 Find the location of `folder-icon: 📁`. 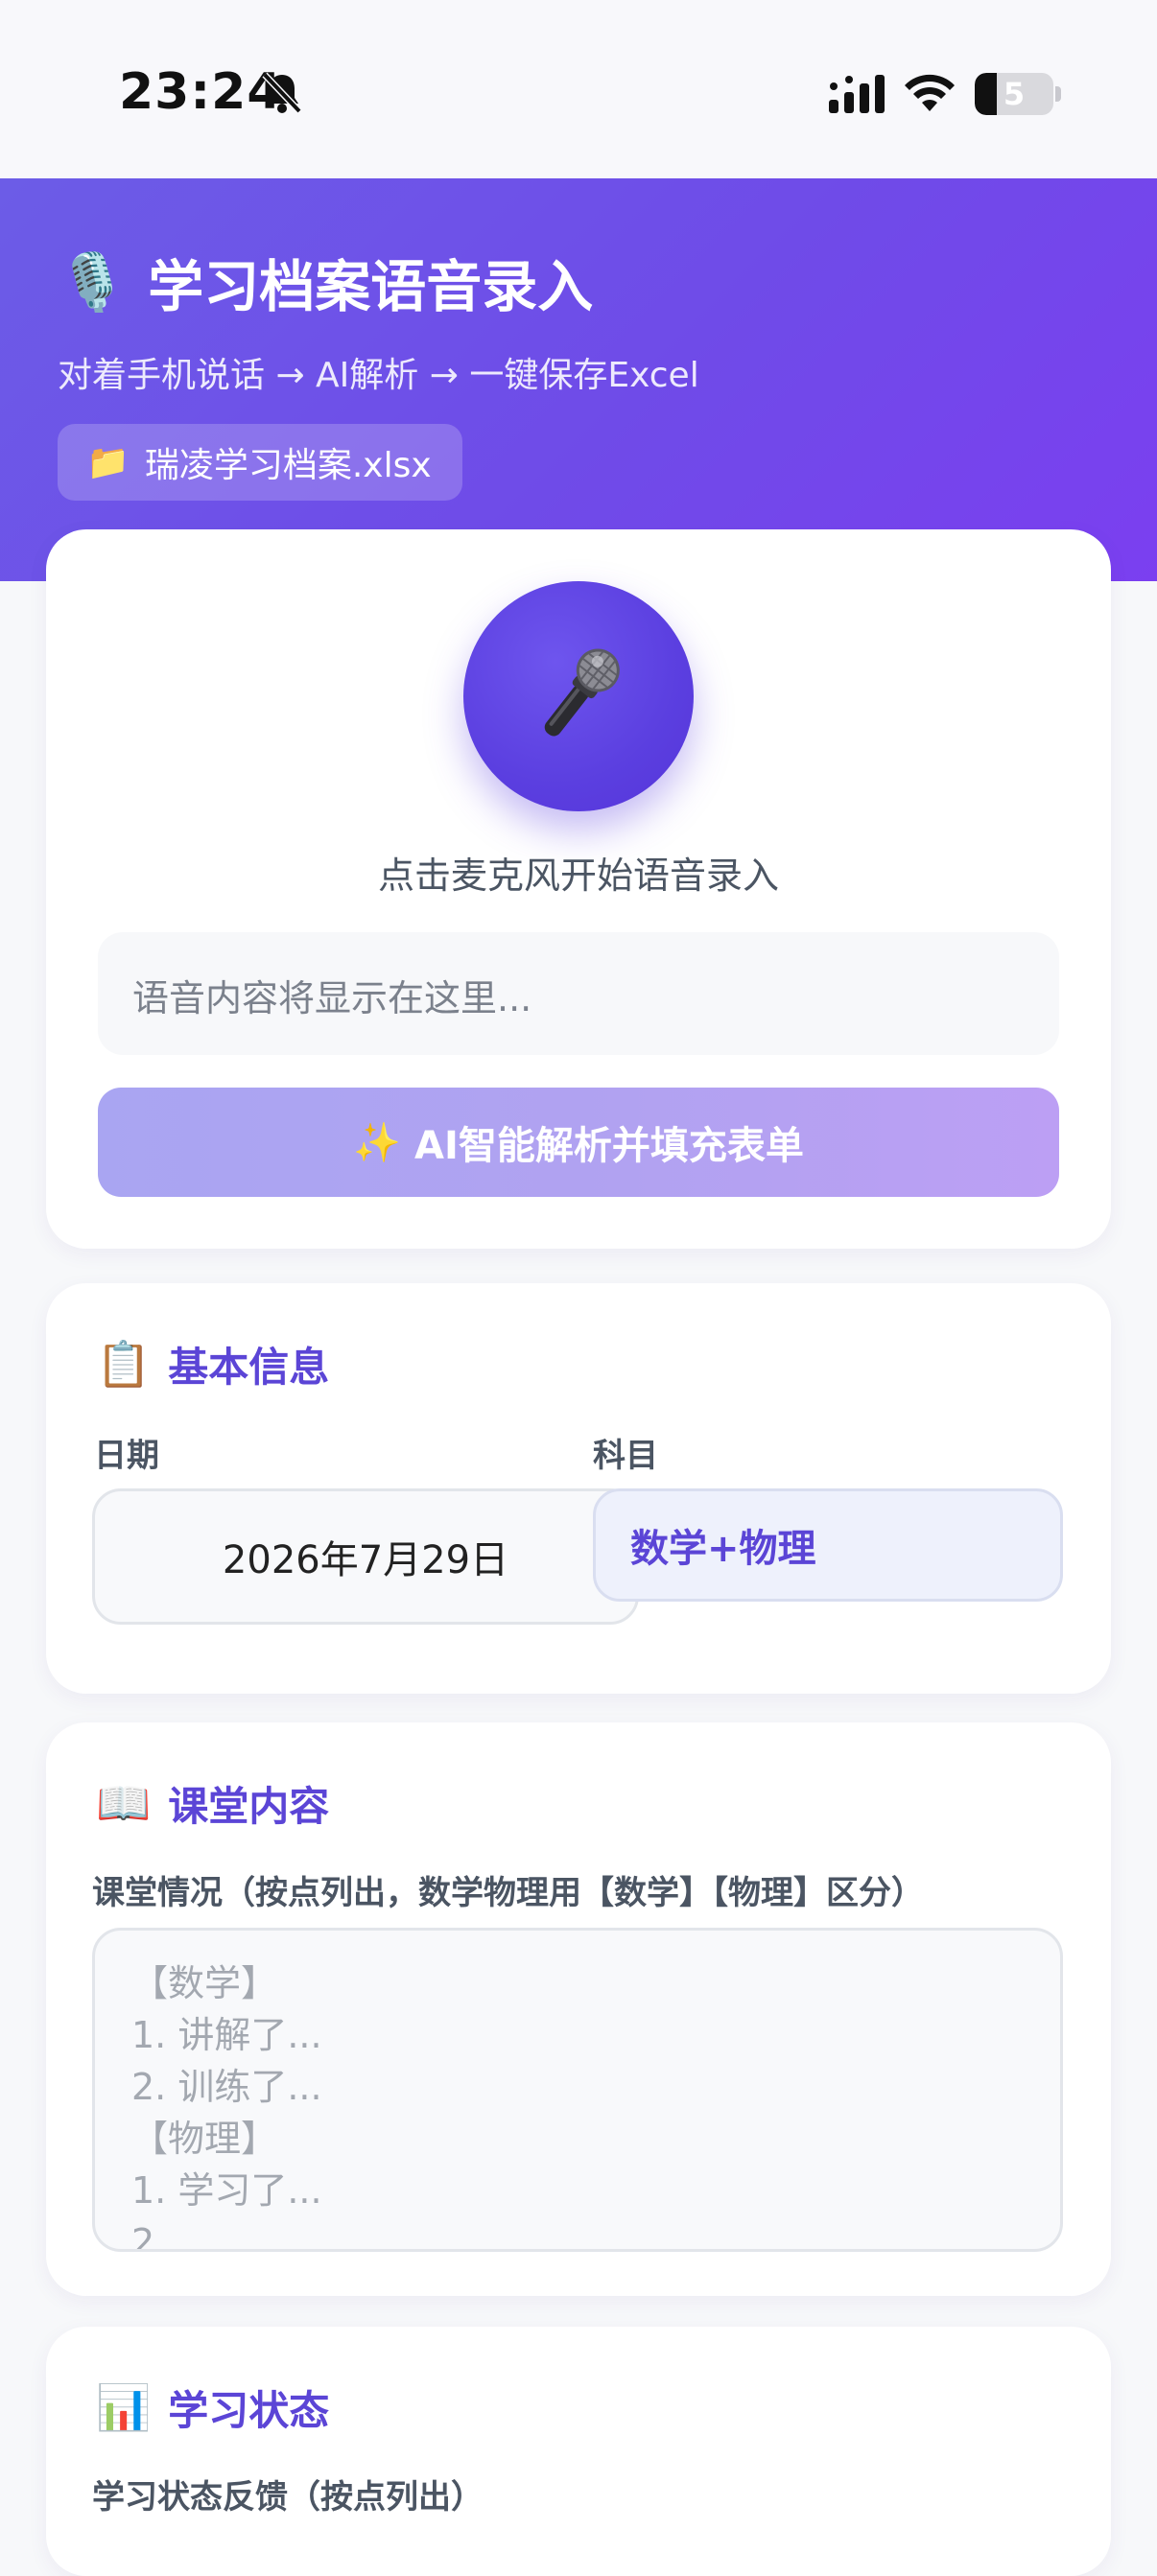

folder-icon: 📁 is located at coordinates (108, 462).